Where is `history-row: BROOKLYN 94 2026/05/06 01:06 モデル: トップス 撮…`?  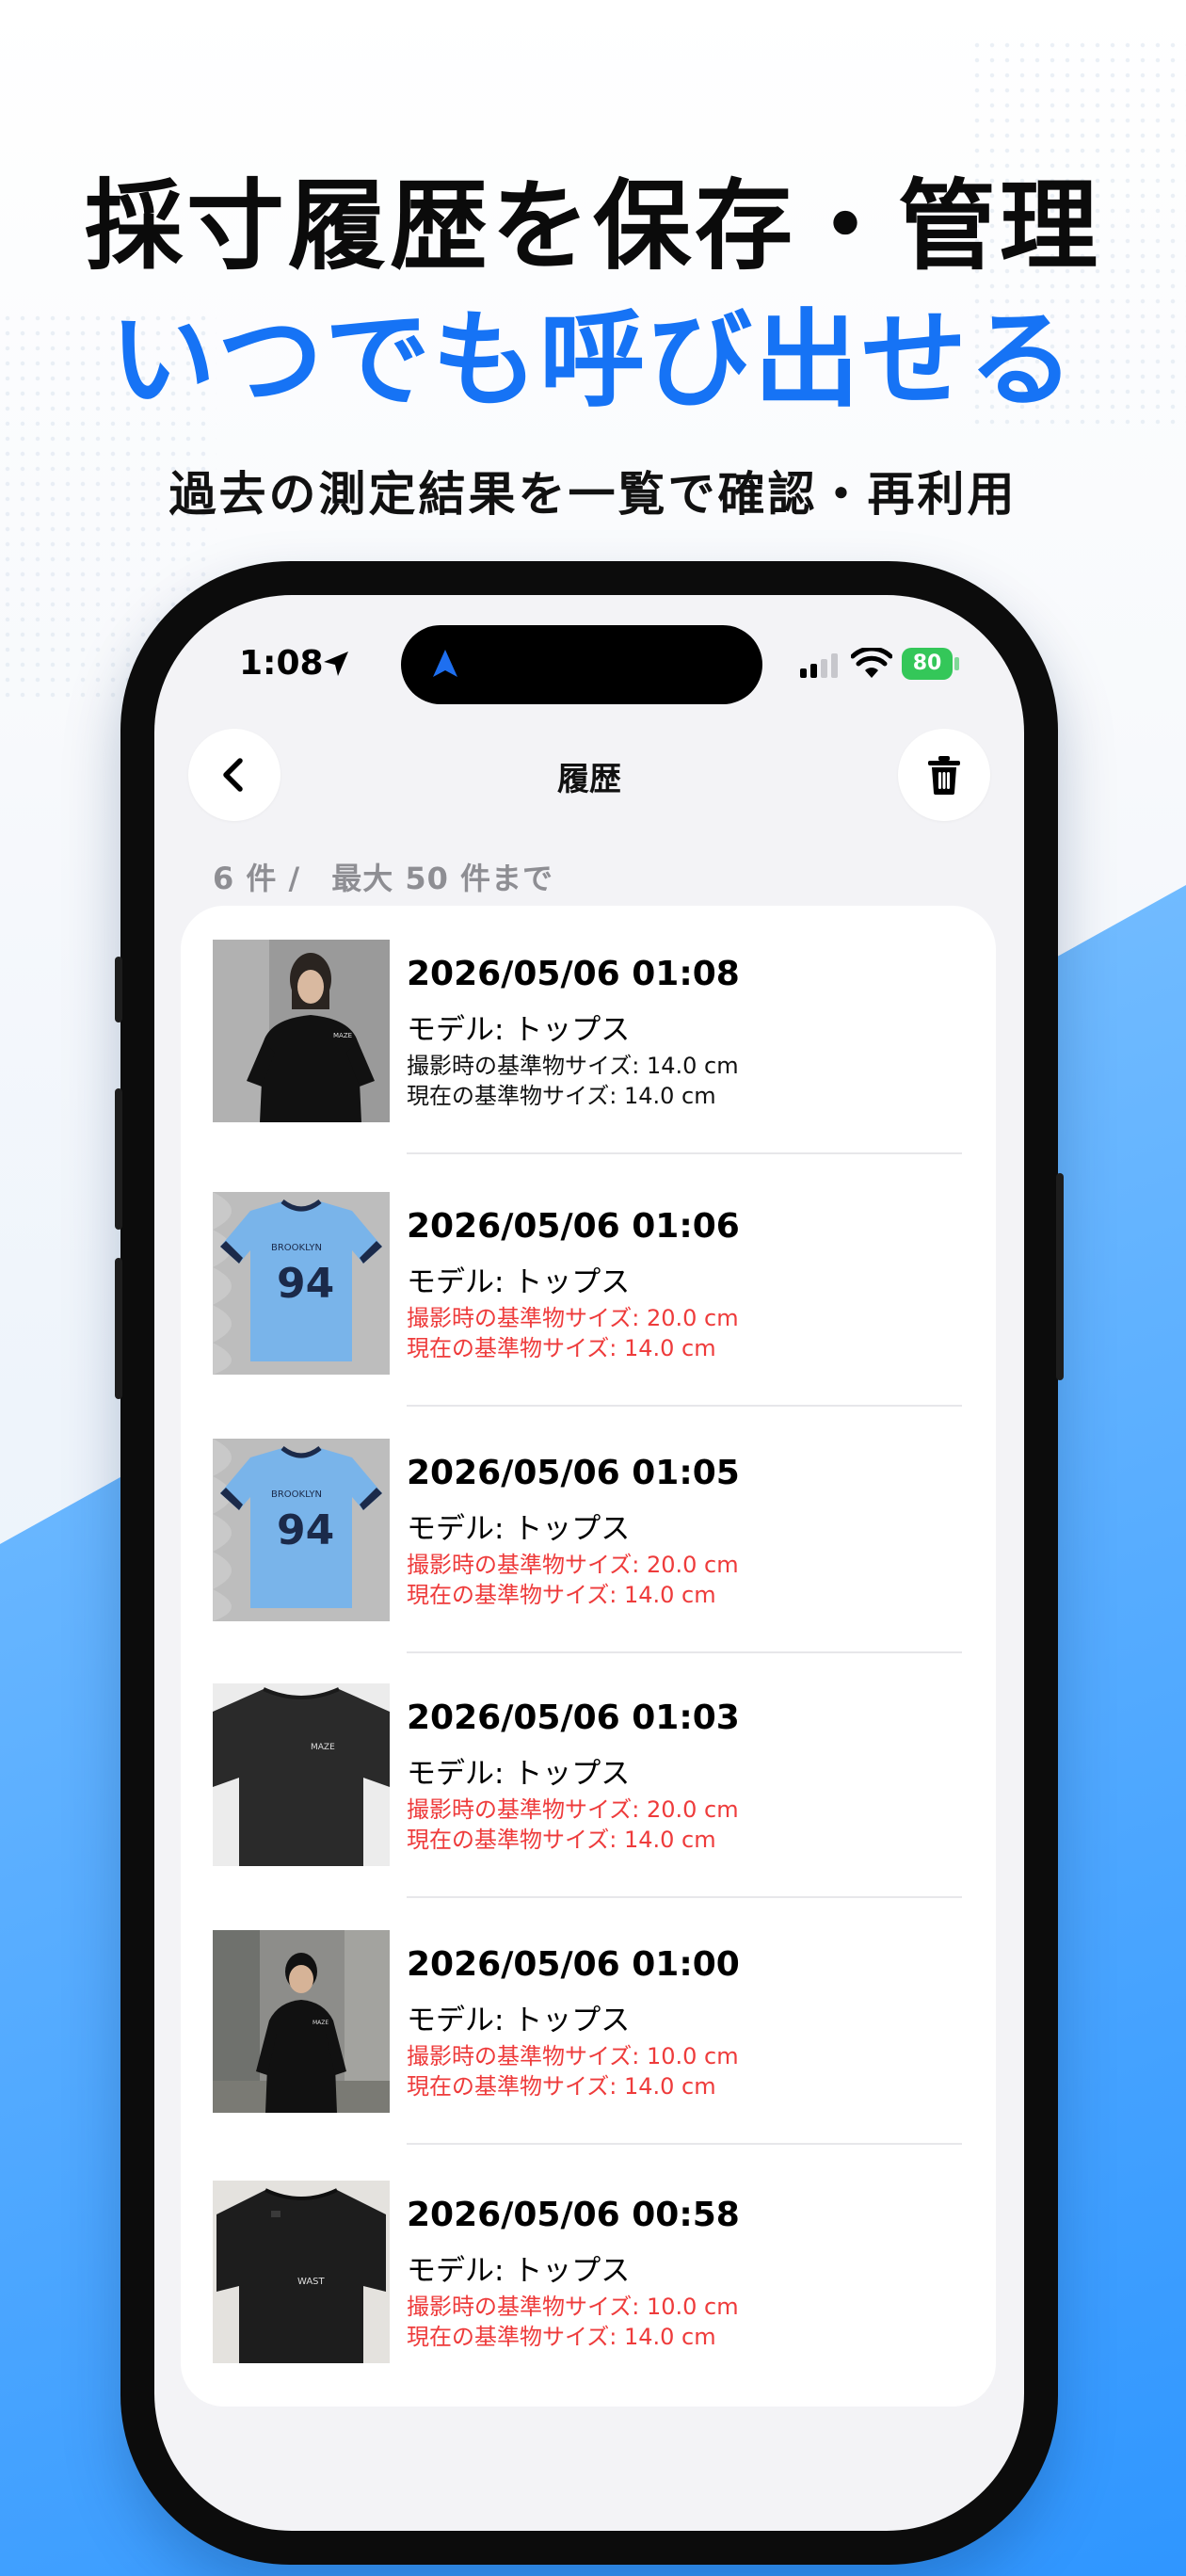 history-row: BROOKLYN 94 2026/05/06 01:06 モデル: トップス 撮… is located at coordinates (588, 1282).